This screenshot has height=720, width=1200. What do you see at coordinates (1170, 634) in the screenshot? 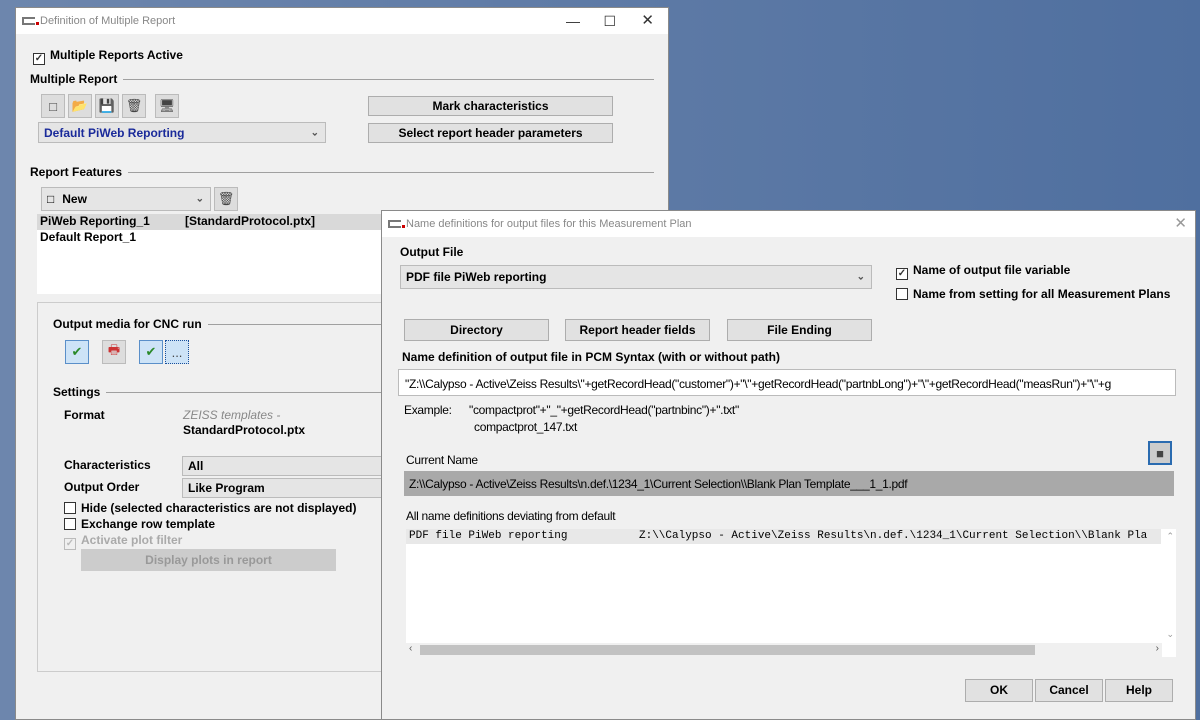
I see `scroll-down-icon: ⌄` at bounding box center [1170, 634].